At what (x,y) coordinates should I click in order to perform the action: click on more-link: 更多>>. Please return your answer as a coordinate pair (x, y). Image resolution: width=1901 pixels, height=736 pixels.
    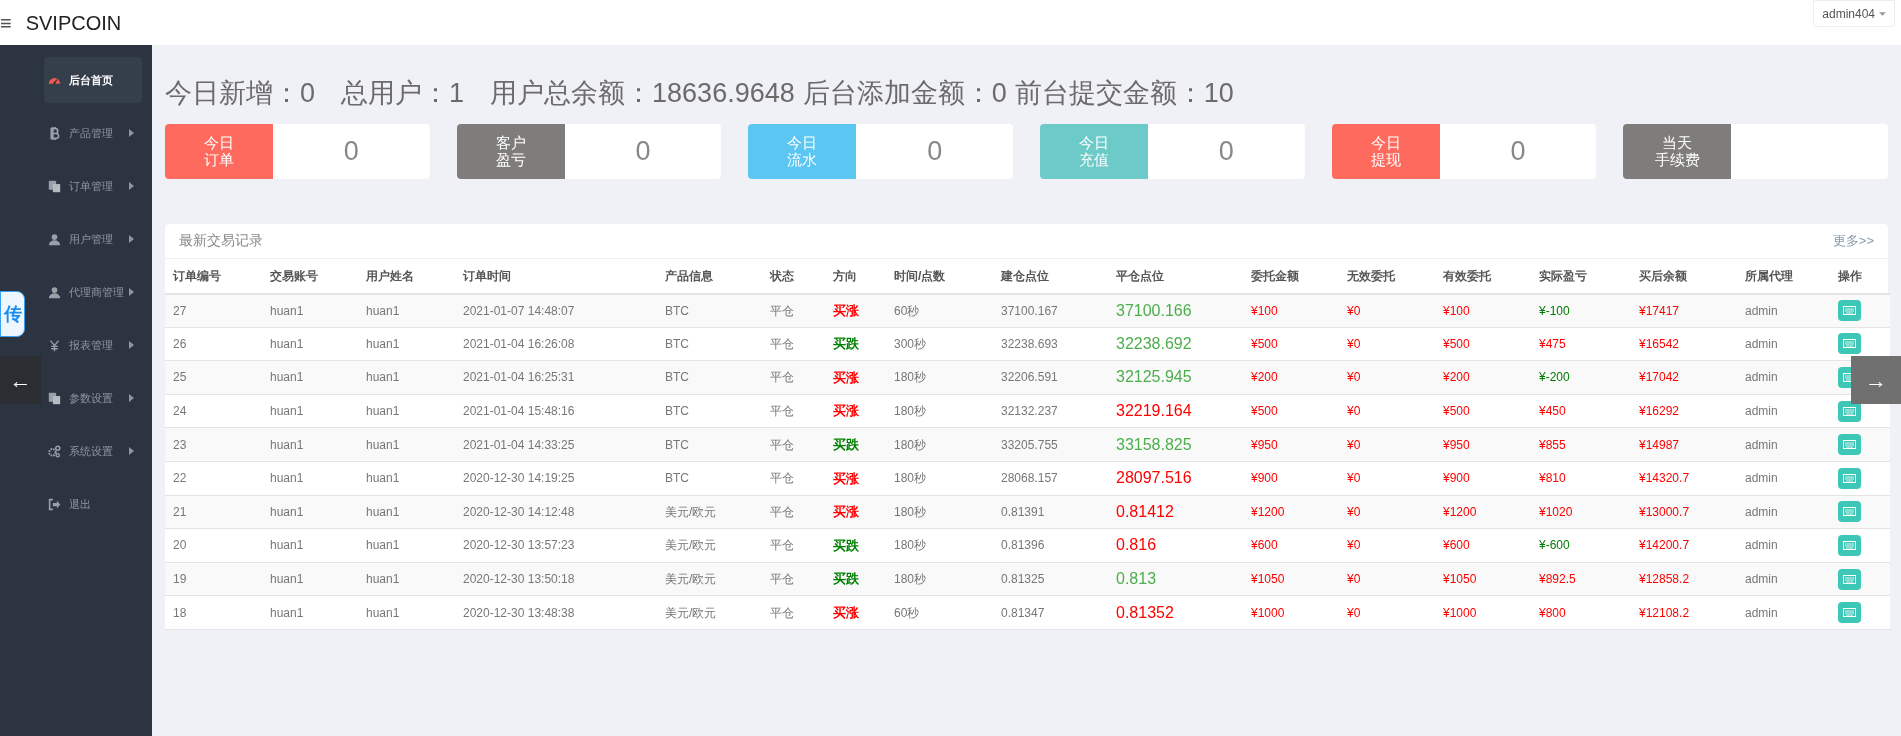
    Looking at the image, I should click on (1853, 240).